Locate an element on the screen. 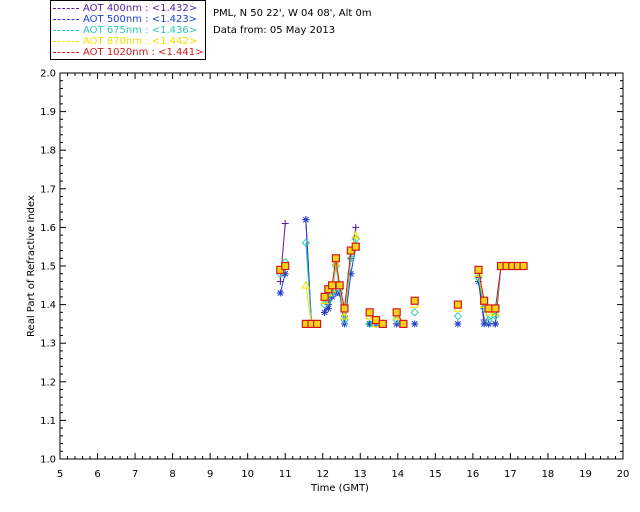 This screenshot has height=512, width=640. y-tick-label: 1.6 is located at coordinates (48, 228).